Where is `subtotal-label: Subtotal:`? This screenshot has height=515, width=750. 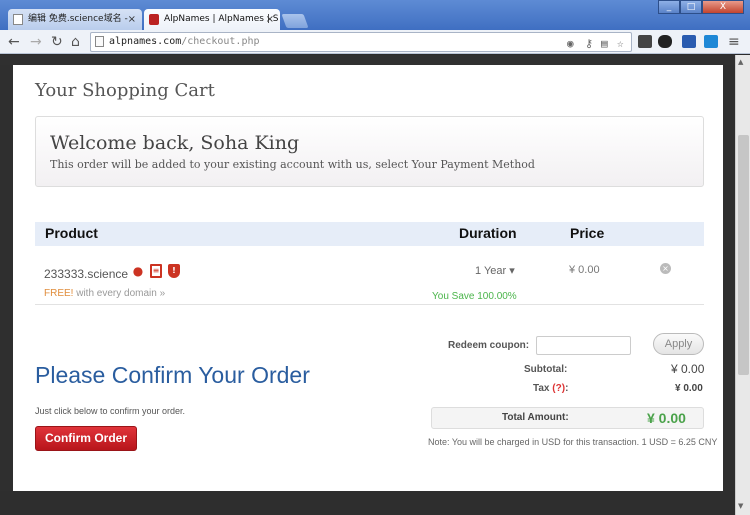 subtotal-label: Subtotal: is located at coordinates (546, 369).